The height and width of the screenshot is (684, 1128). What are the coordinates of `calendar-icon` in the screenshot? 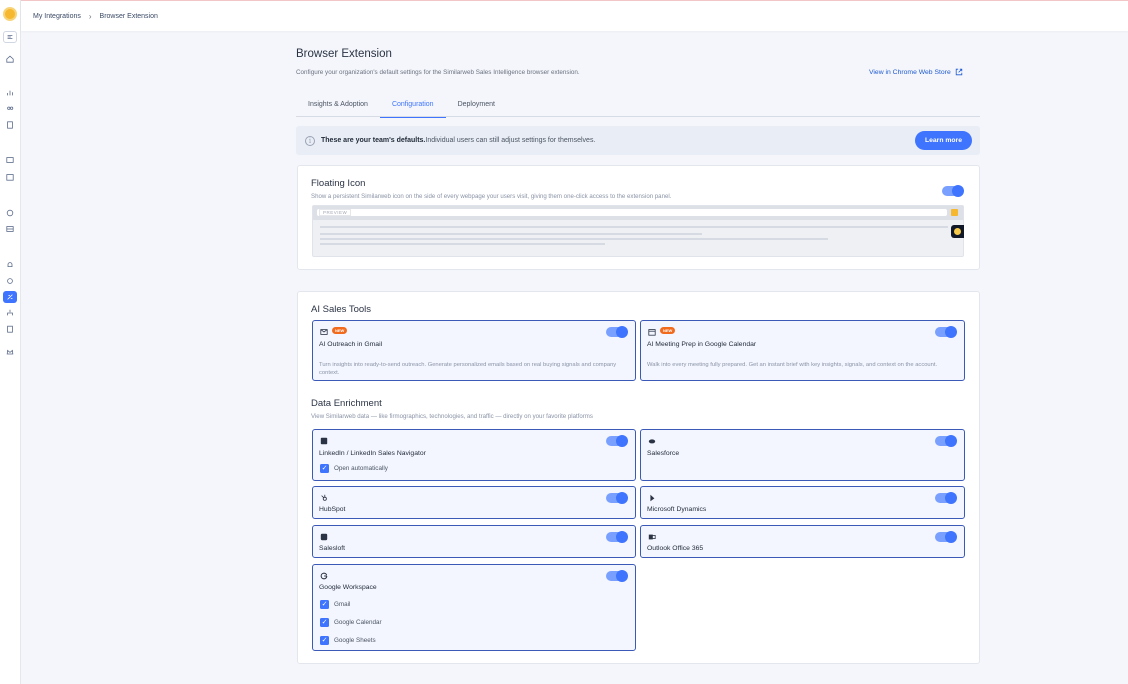 It's located at (10, 177).